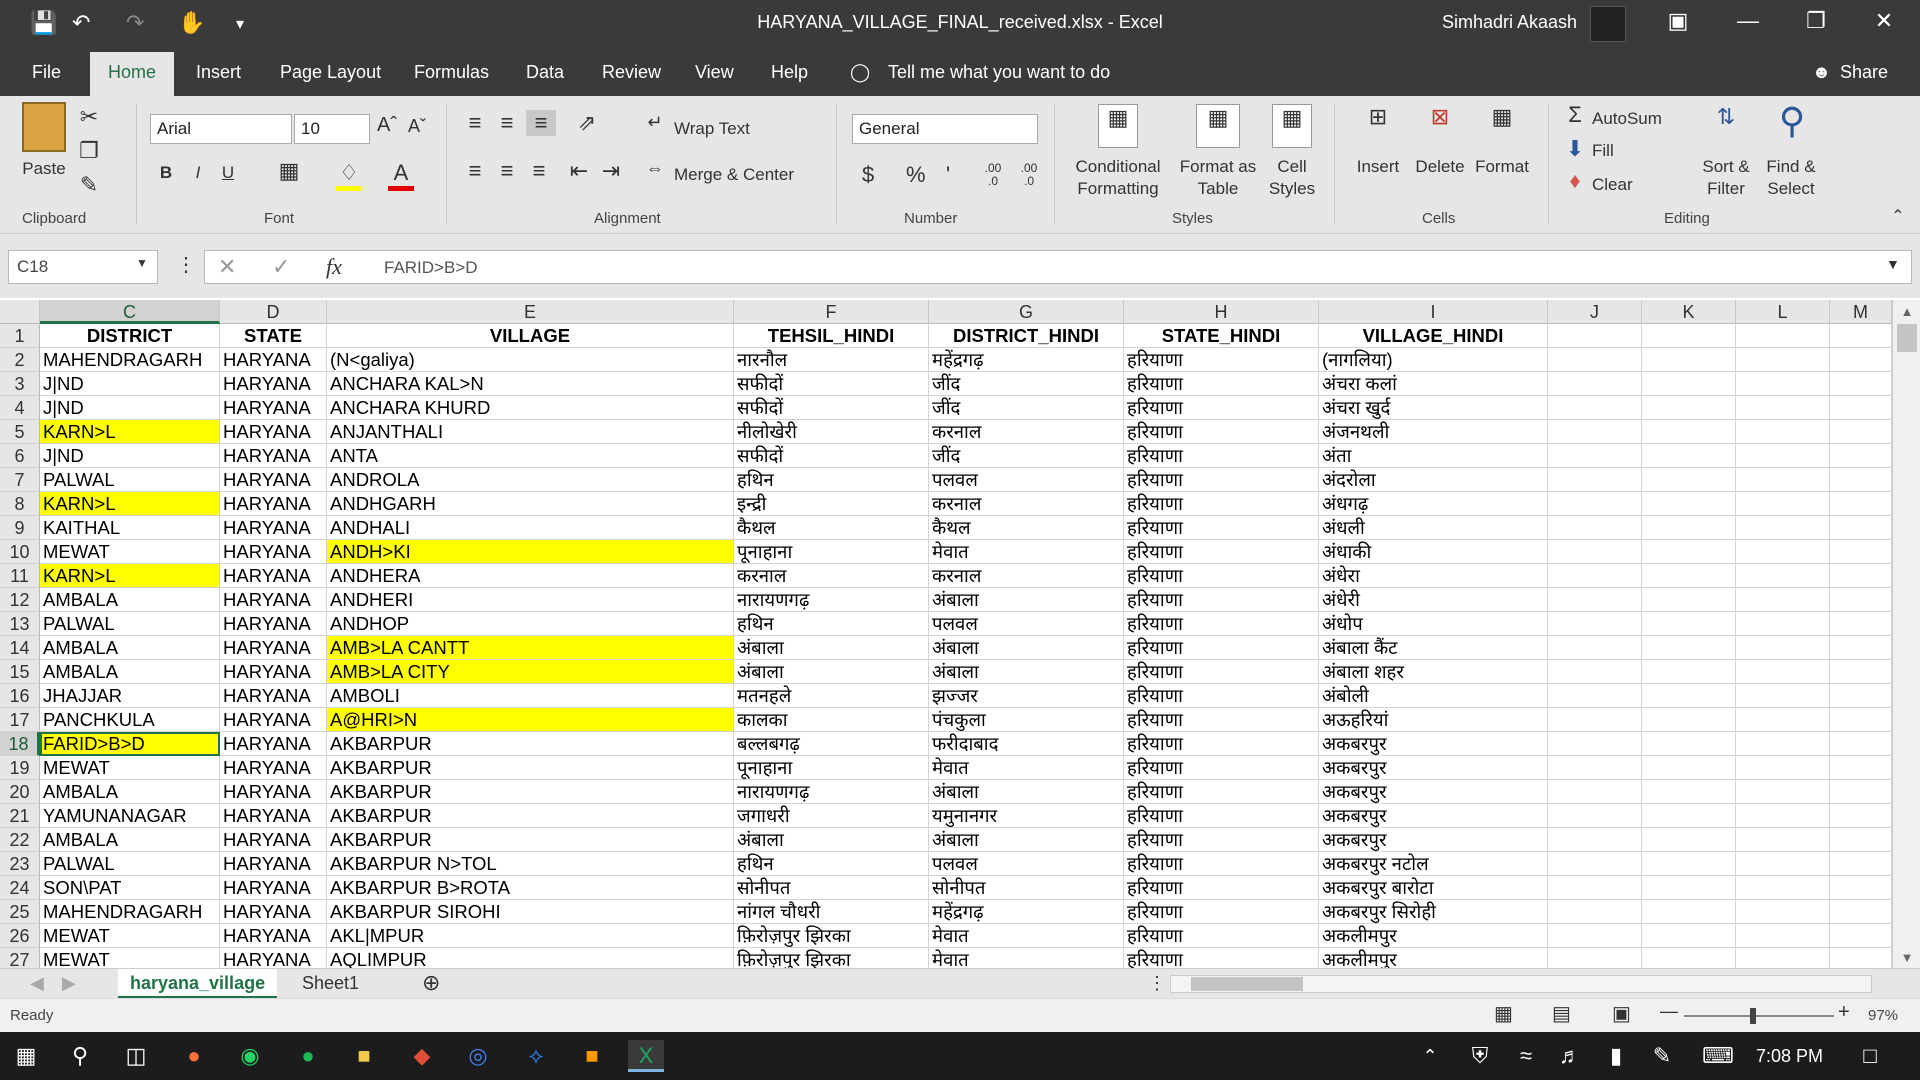  I want to click on tab-data: Data, so click(545, 72).